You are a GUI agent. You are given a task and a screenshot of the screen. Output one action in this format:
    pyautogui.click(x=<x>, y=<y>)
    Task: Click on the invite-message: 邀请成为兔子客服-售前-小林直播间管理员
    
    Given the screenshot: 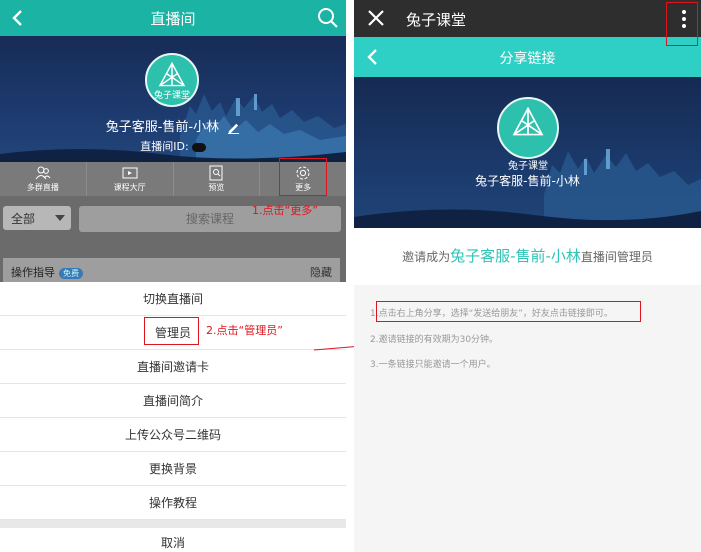 What is the action you would take?
    pyautogui.click(x=527, y=256)
    